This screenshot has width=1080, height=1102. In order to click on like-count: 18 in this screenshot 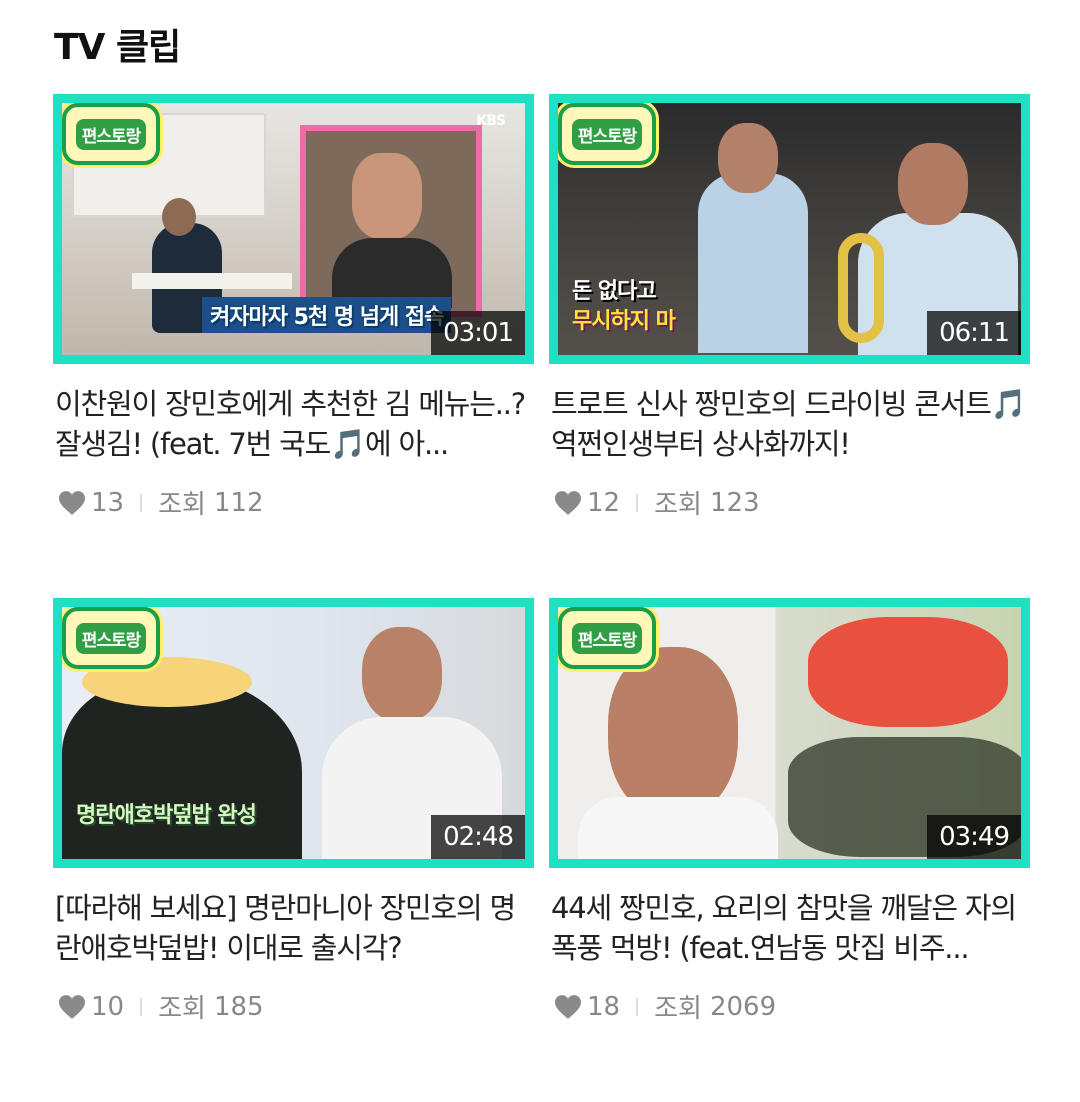, I will do `click(604, 1006)`.